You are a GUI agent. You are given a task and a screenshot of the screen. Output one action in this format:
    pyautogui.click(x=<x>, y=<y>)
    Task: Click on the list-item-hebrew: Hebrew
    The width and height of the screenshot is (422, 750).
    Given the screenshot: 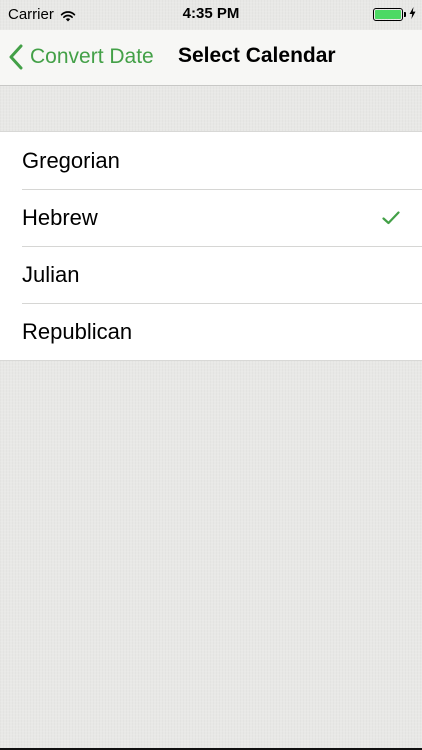 What is the action you would take?
    pyautogui.click(x=211, y=217)
    